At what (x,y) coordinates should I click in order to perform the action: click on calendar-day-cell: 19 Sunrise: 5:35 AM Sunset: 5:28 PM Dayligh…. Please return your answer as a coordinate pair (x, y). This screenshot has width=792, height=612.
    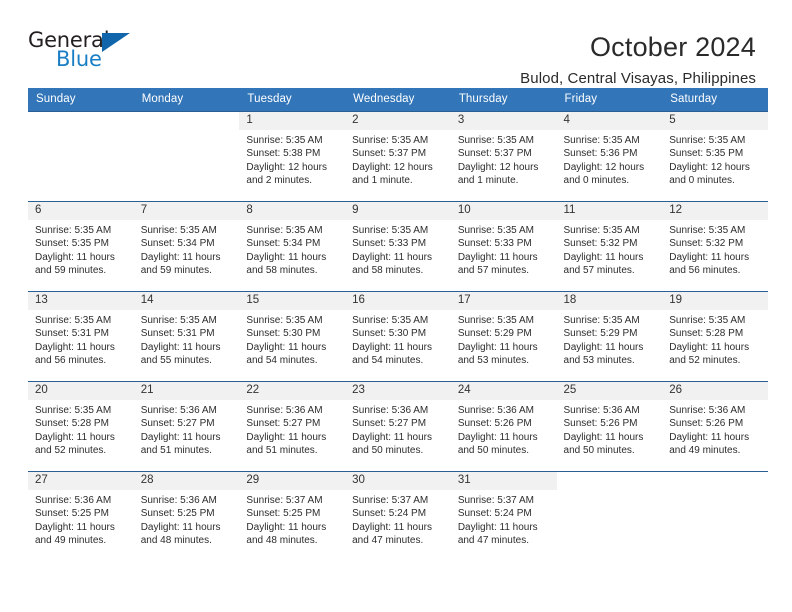
    Looking at the image, I should click on (715, 336).